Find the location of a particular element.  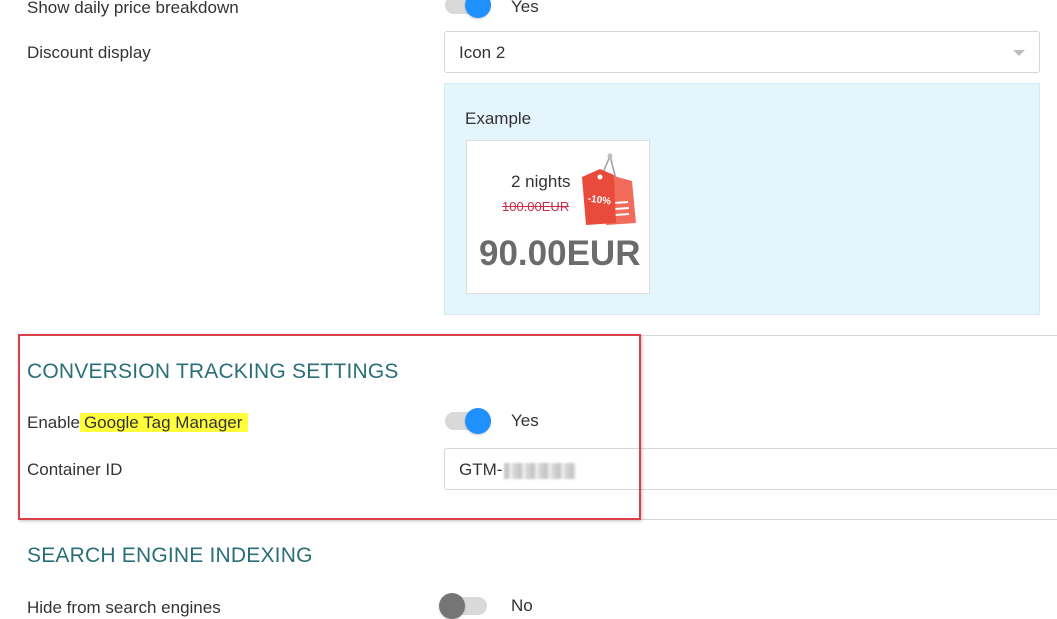

hide-search-state: No is located at coordinates (522, 605).